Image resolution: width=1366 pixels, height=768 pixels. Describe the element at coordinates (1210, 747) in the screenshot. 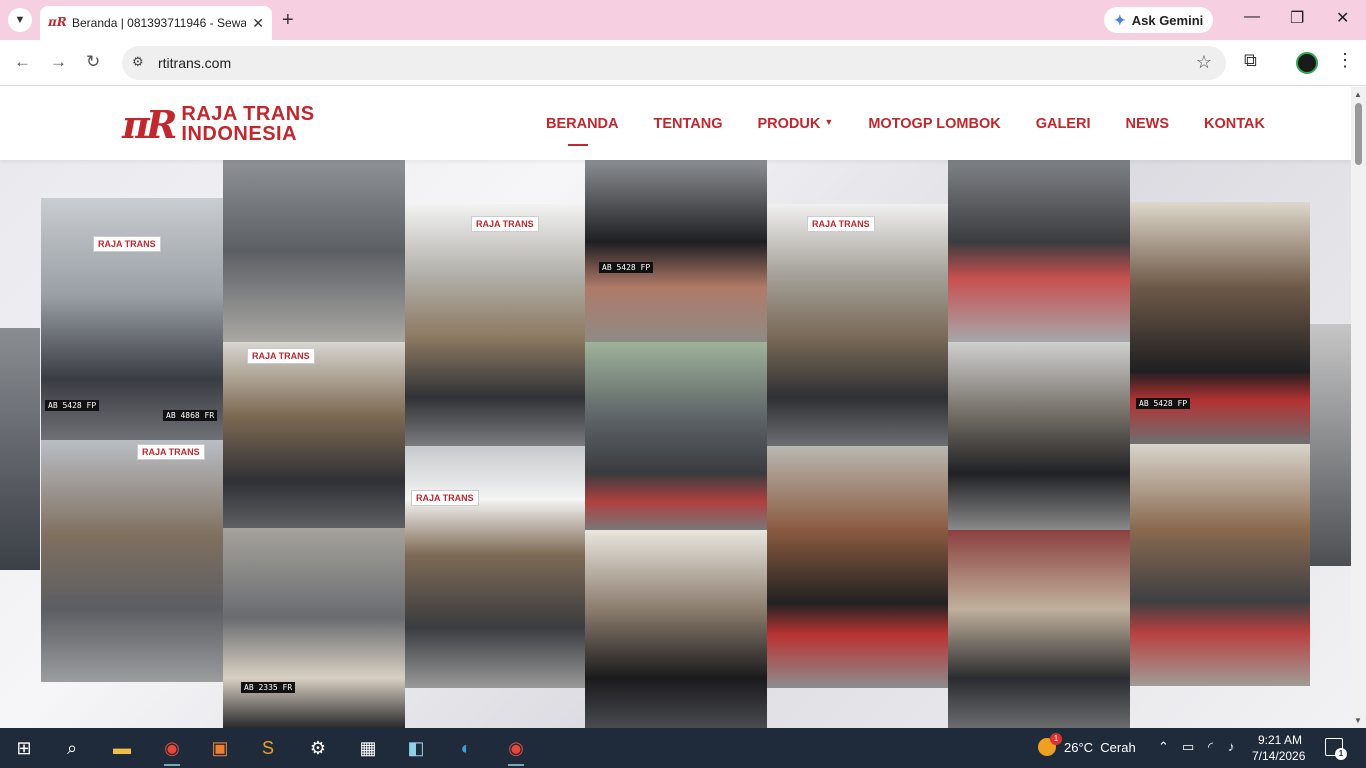

I see `wifi-icon: ◜` at that location.